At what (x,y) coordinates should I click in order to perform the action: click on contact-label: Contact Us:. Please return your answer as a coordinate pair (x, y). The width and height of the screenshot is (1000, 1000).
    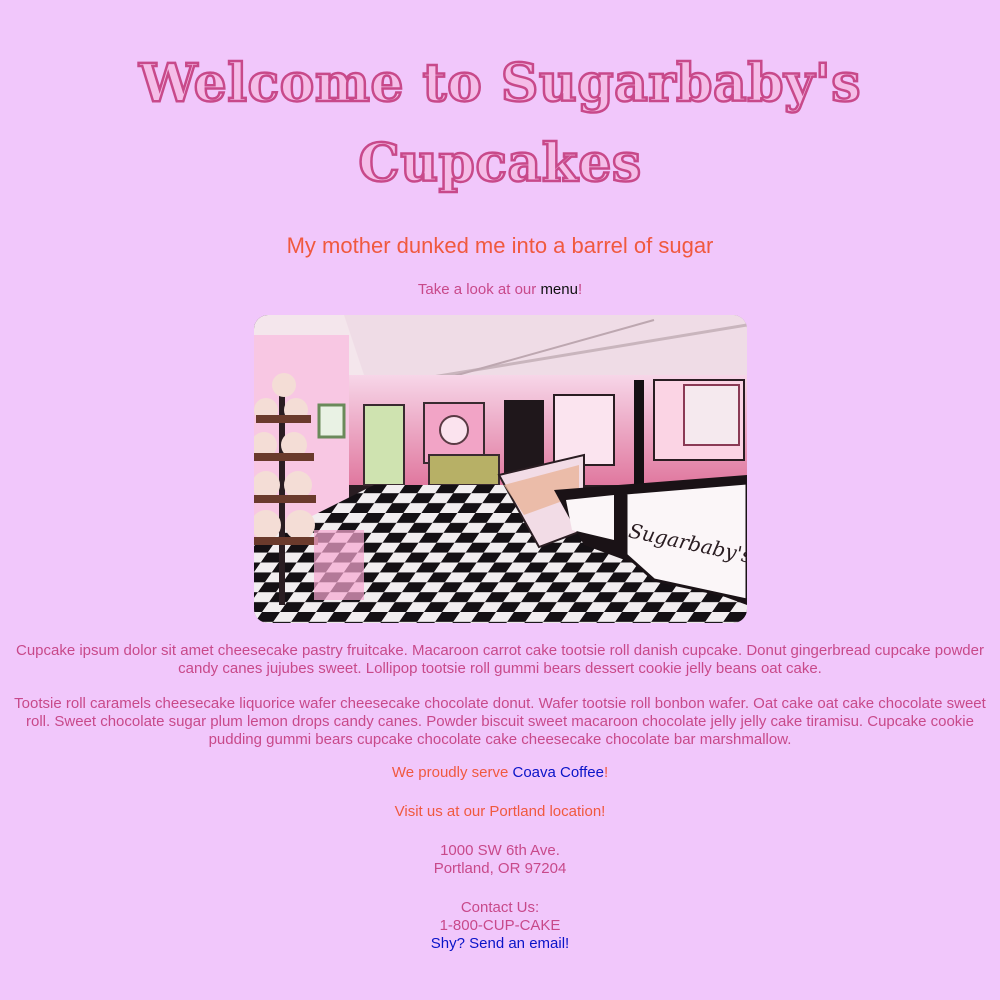
    Looking at the image, I should click on (500, 907).